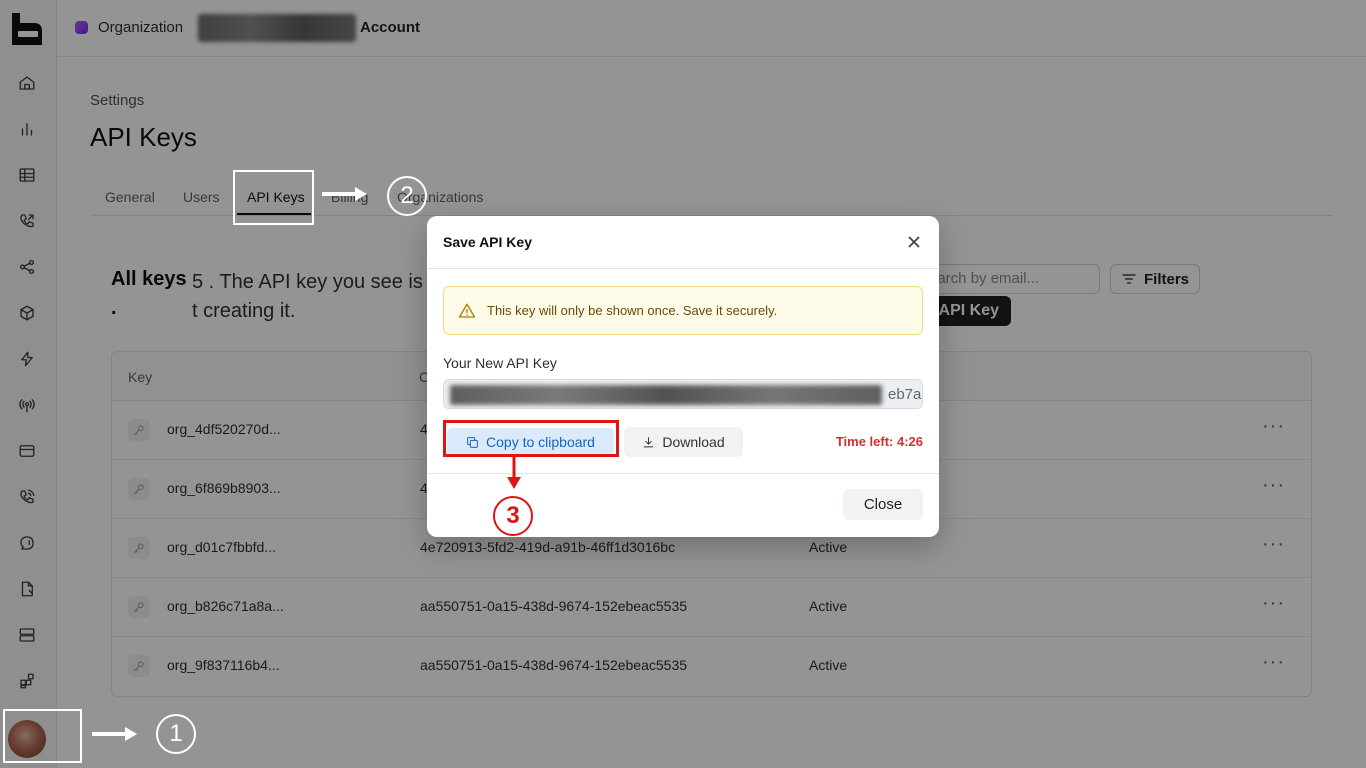 This screenshot has height=768, width=1366. Describe the element at coordinates (273, 197) in the screenshot. I see `annotation-box-api-keys-tab` at that location.